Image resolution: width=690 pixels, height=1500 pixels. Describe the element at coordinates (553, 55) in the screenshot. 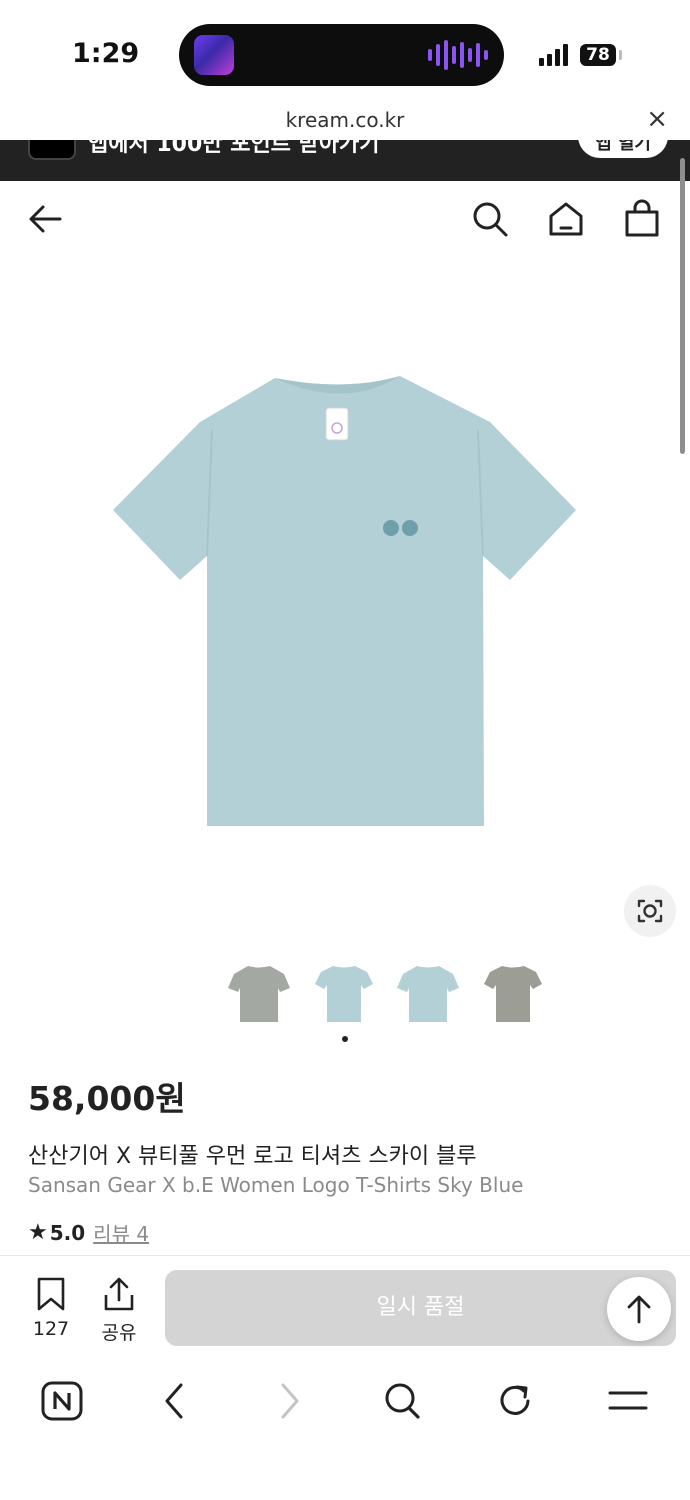

I see `cellular-signal-icon` at that location.